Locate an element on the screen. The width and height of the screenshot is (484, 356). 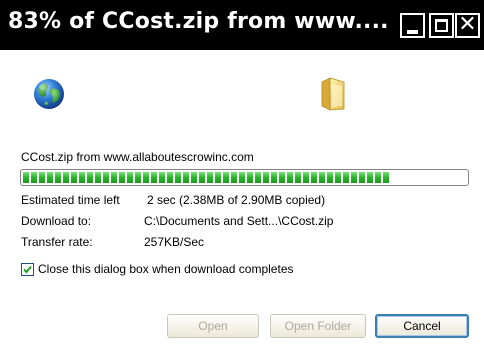
download-progress-bar is located at coordinates (244, 177).